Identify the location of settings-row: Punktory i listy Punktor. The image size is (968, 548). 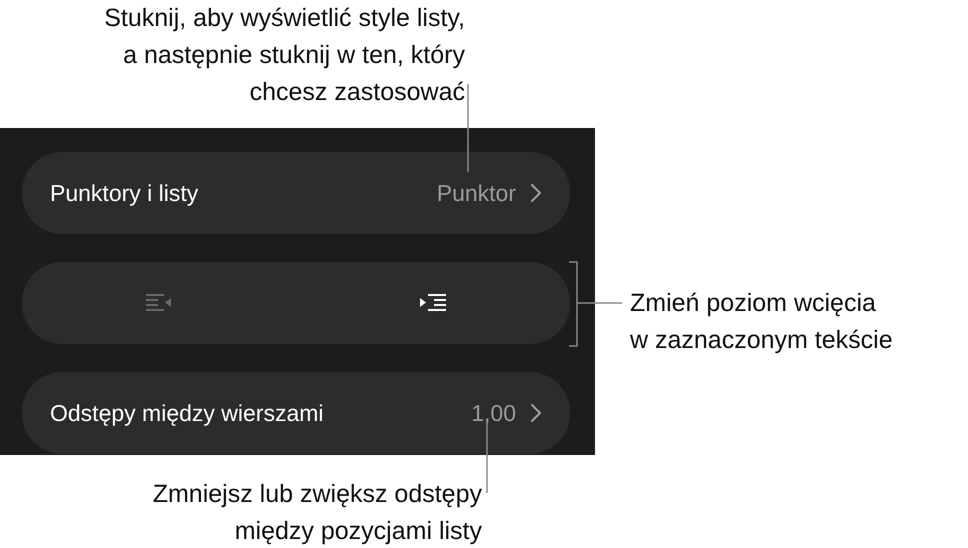
(296, 193).